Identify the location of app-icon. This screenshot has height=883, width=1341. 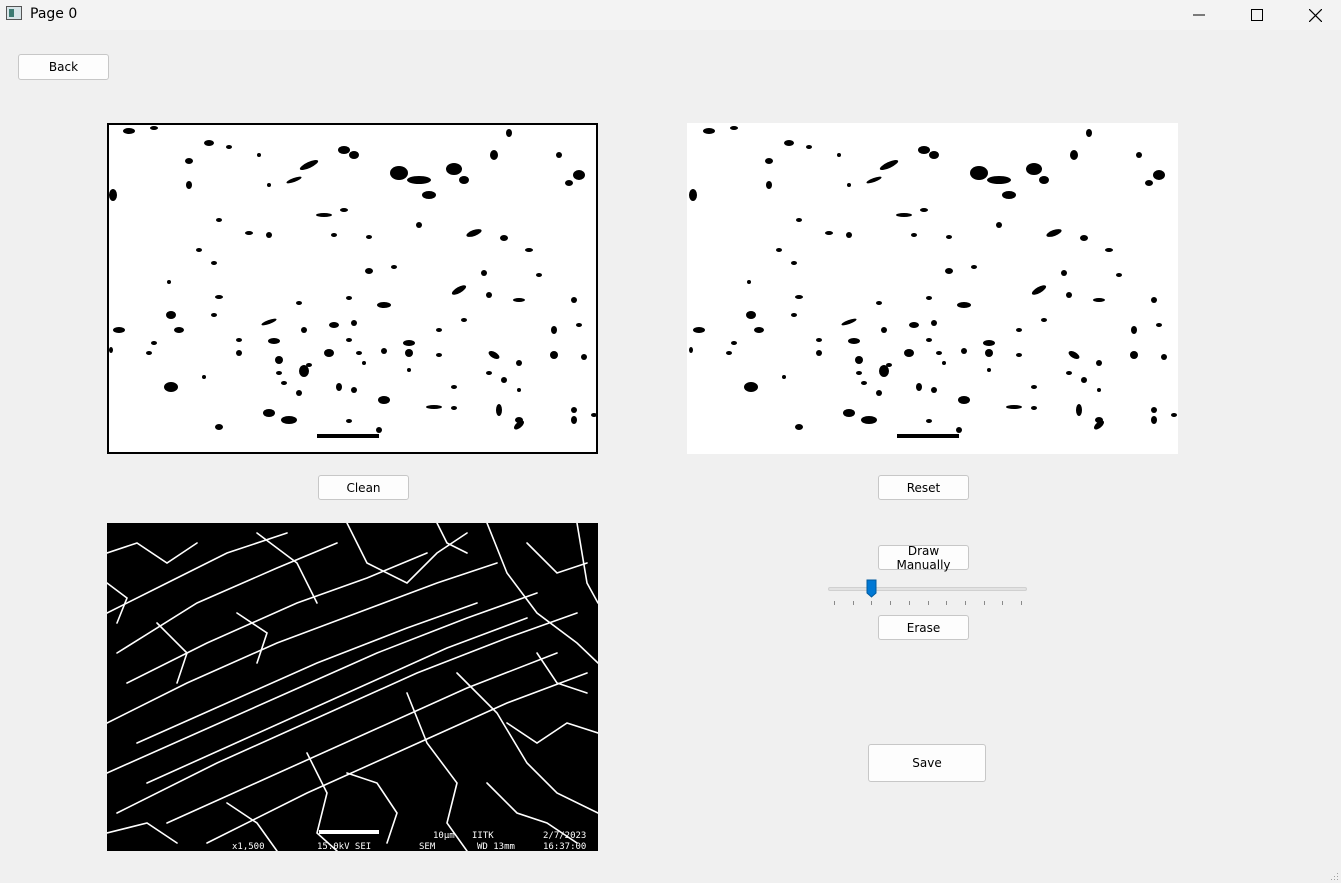
(14, 13).